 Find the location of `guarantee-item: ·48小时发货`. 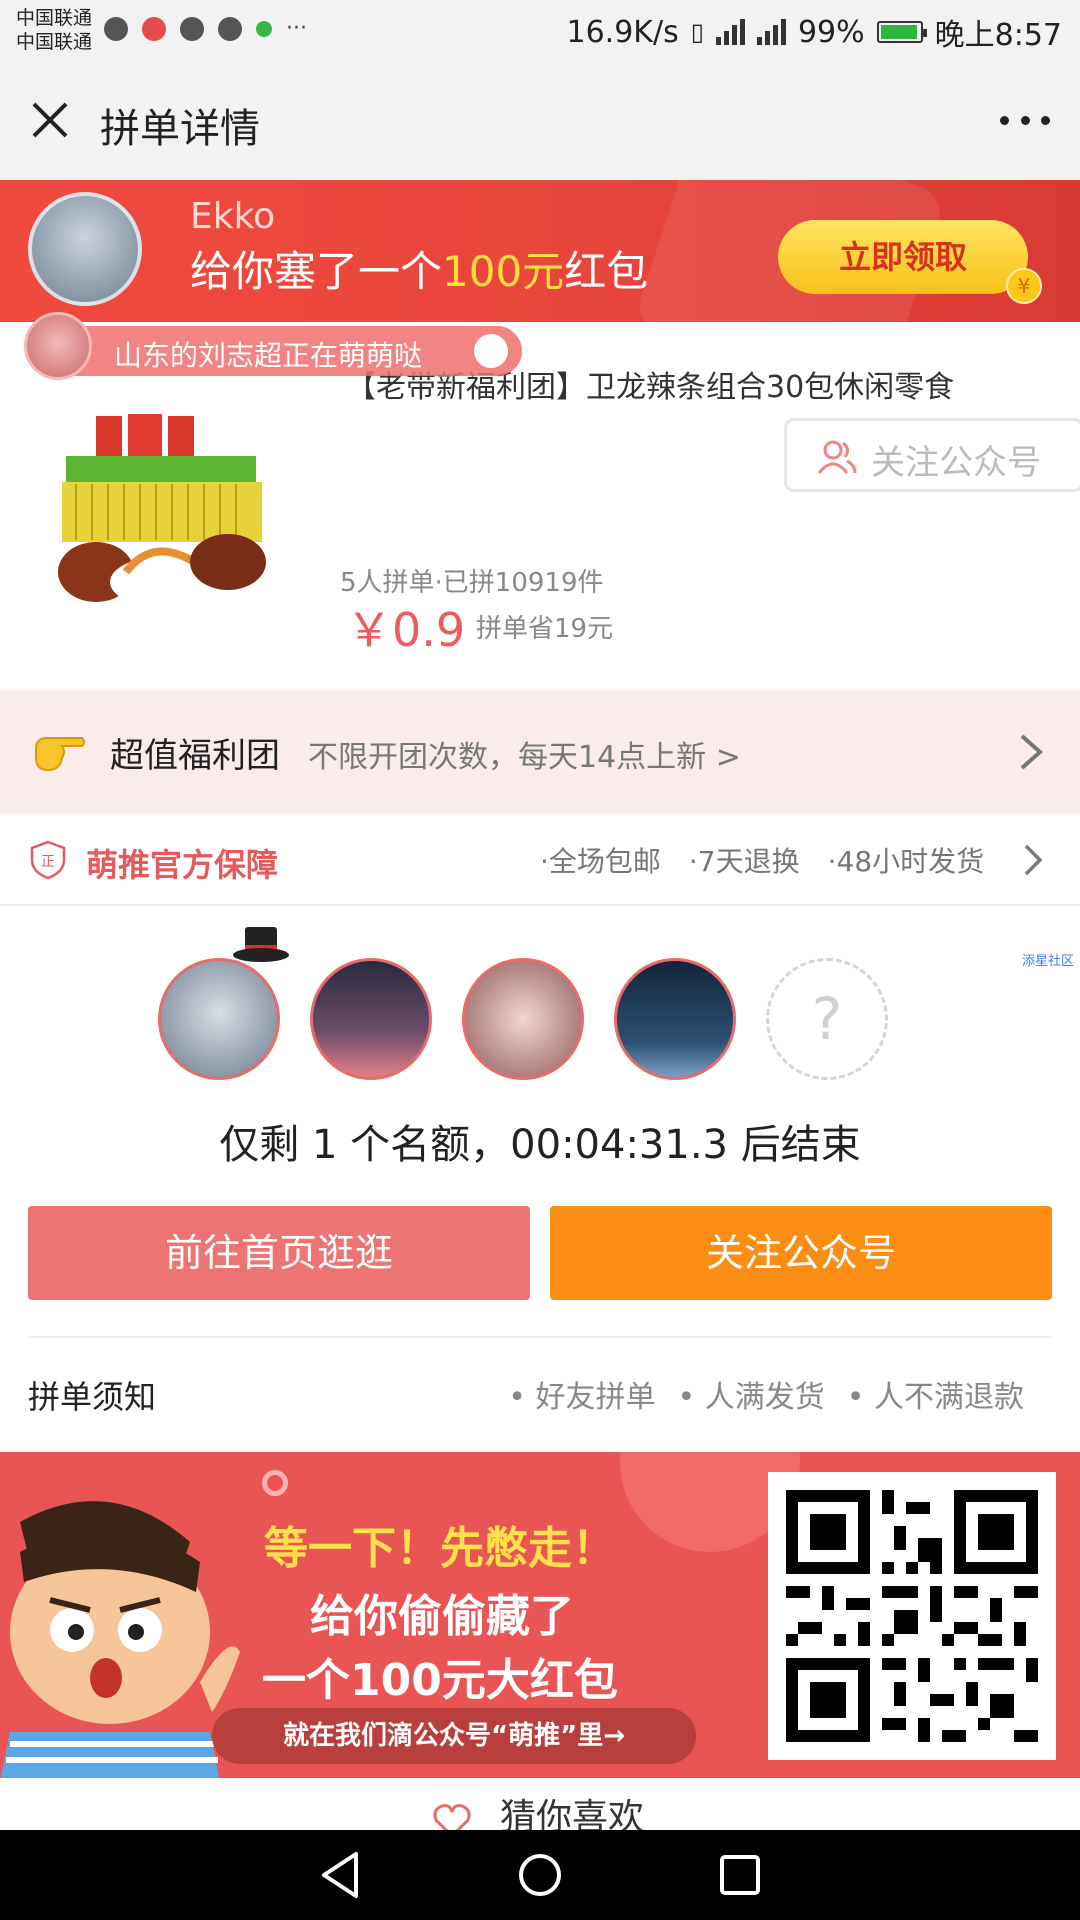

guarantee-item: ·48小时发货 is located at coordinates (906, 861).